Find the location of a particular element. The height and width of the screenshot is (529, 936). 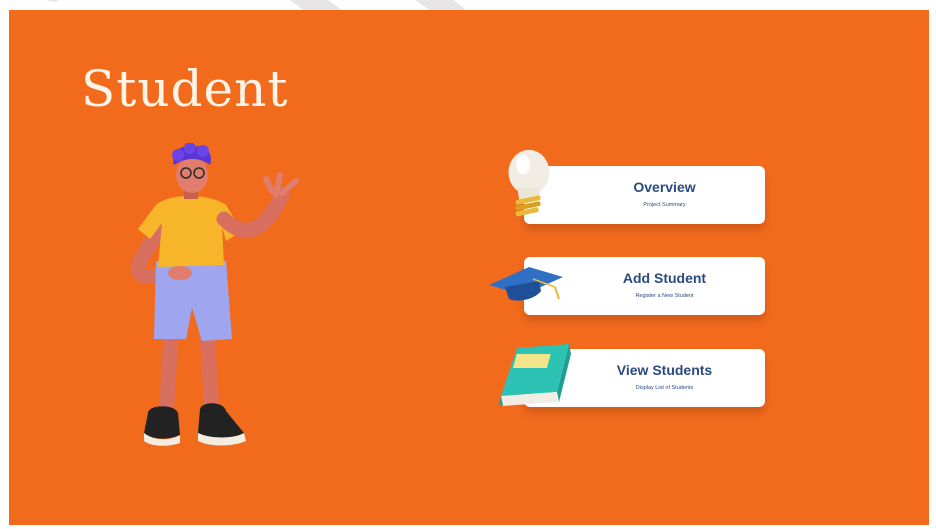

student-illustration is located at coordinates (215, 294).